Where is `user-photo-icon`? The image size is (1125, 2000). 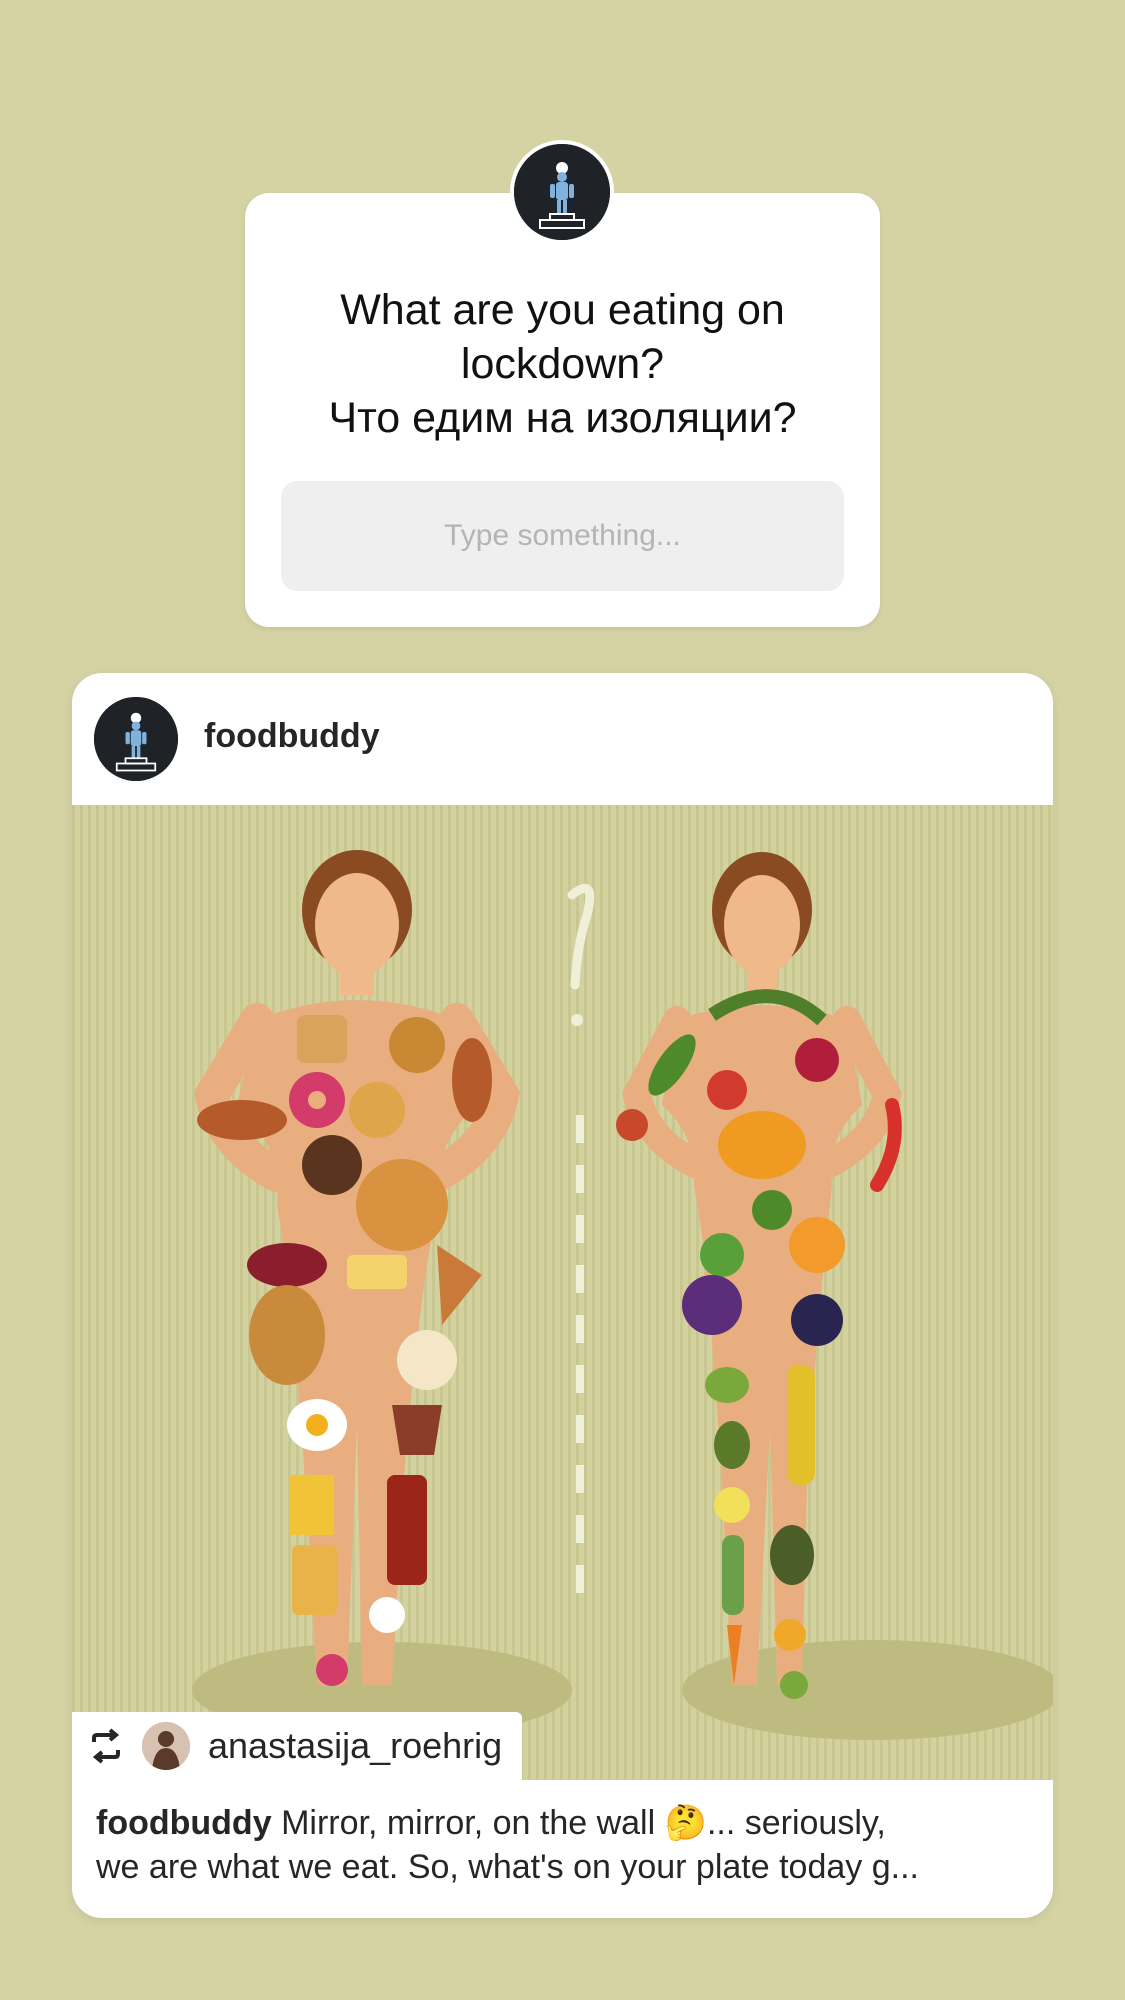
user-photo-icon is located at coordinates (166, 1746).